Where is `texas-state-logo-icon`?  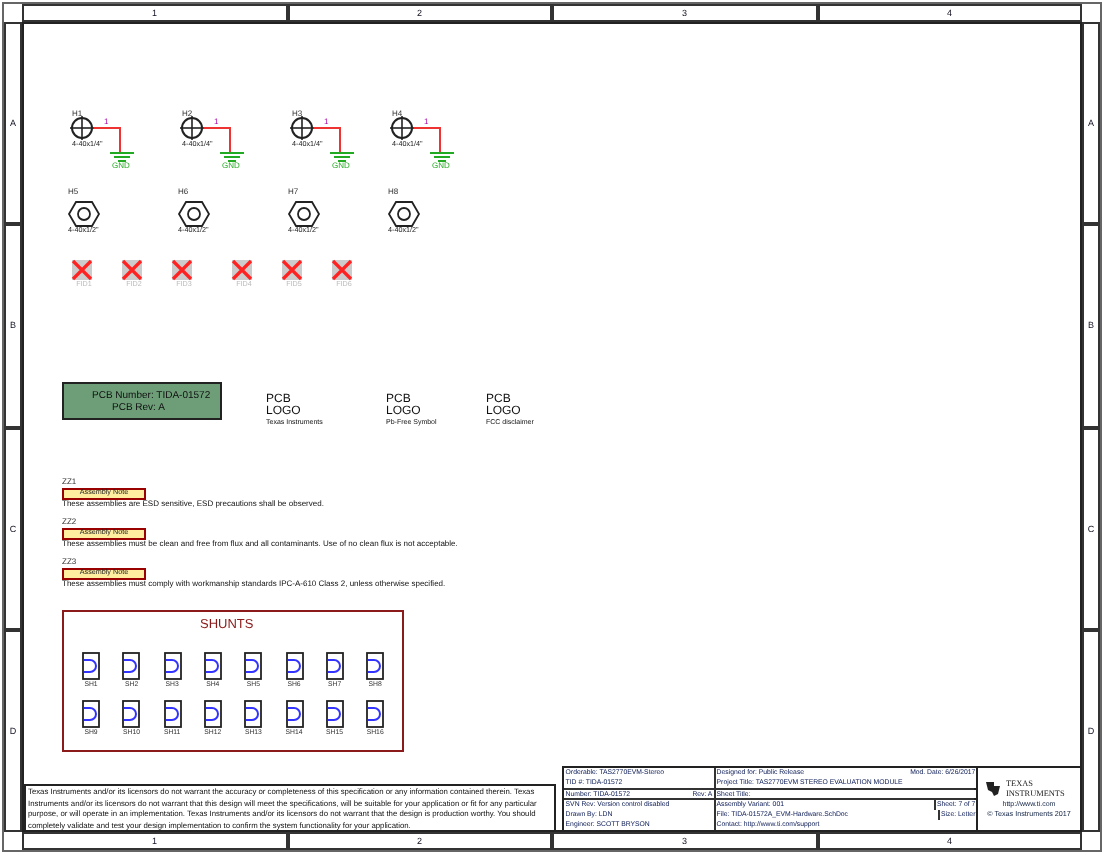 texas-state-logo-icon is located at coordinates (993, 789).